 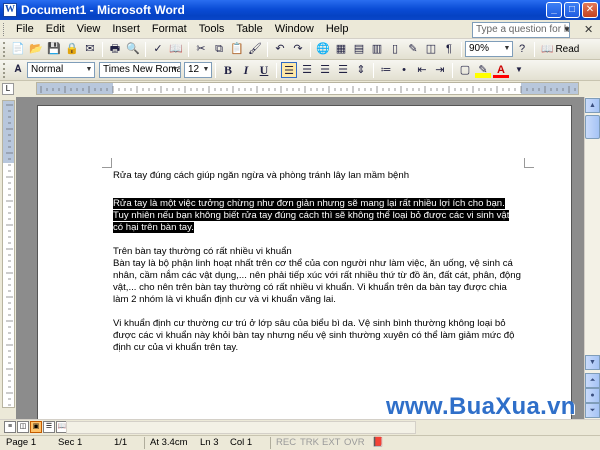 I want to click on status-ovr: OVR, so click(x=354, y=443).